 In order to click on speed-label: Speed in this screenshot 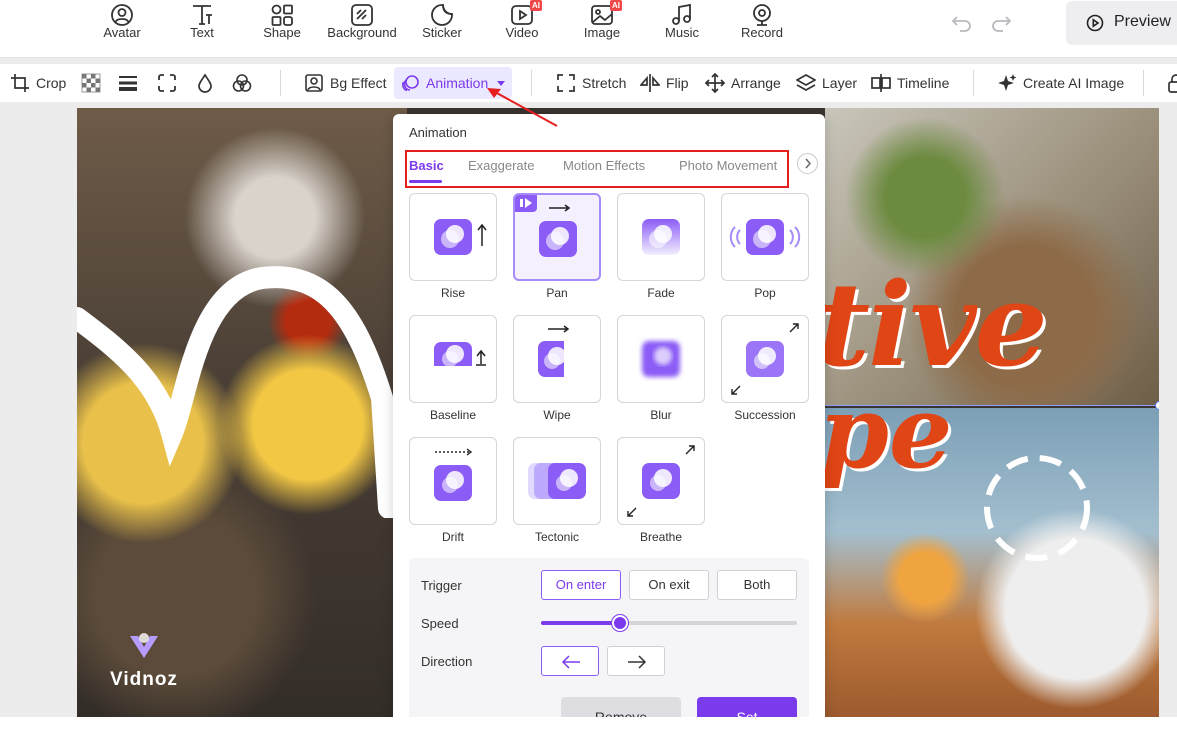, I will do `click(440, 623)`.